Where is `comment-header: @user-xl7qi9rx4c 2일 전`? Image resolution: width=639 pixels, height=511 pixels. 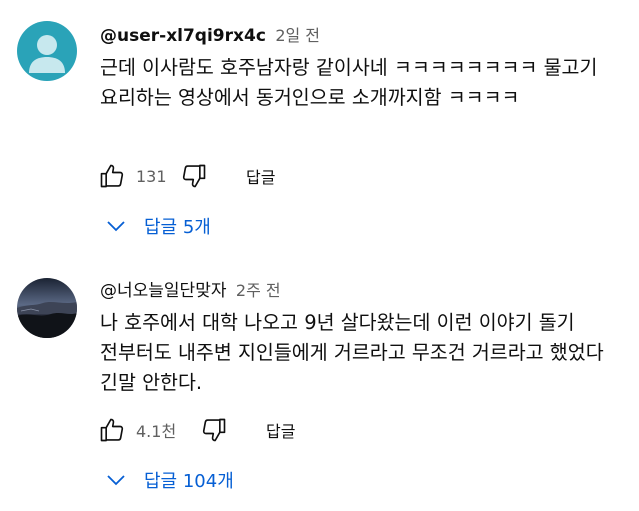
comment-header: @user-xl7qi9rx4c 2일 전 is located at coordinates (362, 36).